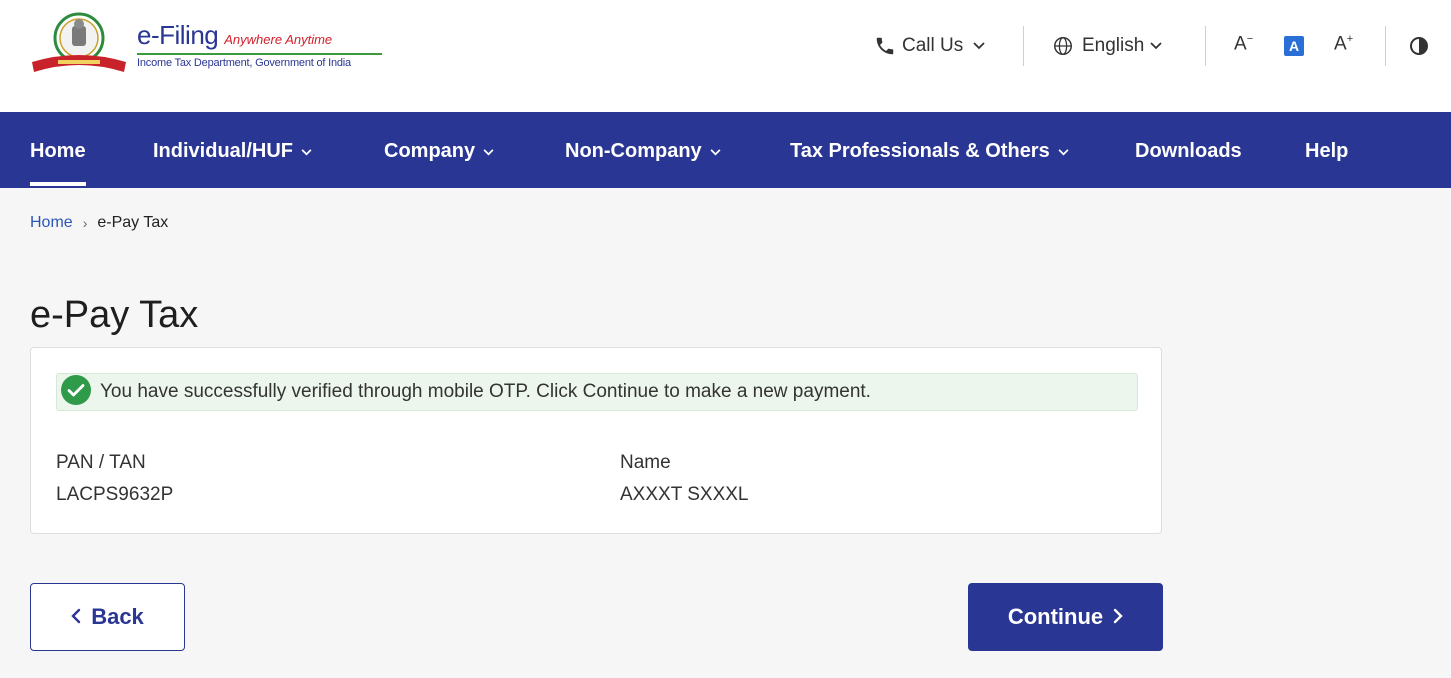 The width and height of the screenshot is (1451, 678). What do you see at coordinates (51, 223) in the screenshot?
I see `breadcrumb-home-link: Home` at bounding box center [51, 223].